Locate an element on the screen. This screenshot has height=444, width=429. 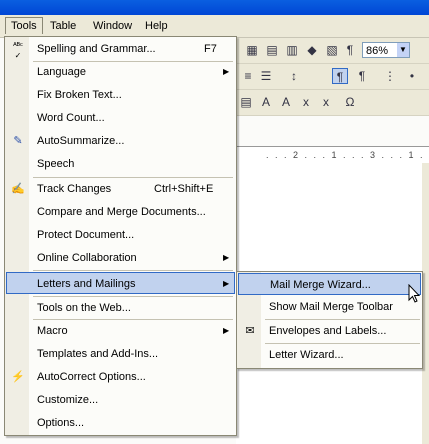
document-map-icon: ▧ is located at coordinates (332, 50).